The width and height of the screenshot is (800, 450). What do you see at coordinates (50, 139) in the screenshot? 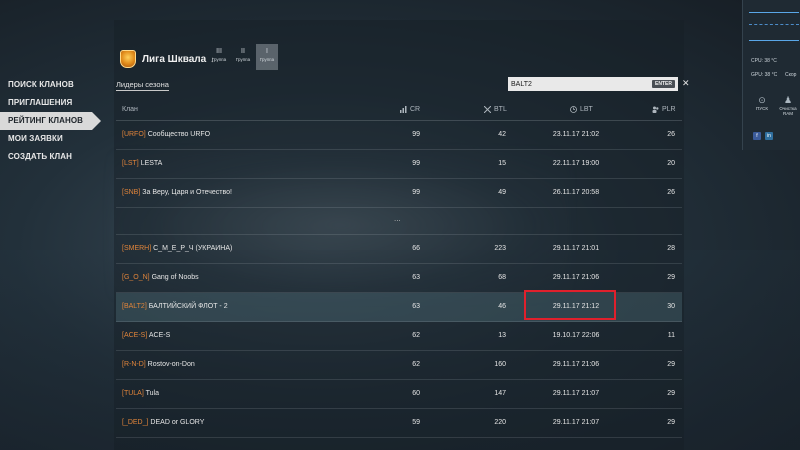
I see `nav-item-my-requests: МОИ ЗАЯВКИ` at bounding box center [50, 139].